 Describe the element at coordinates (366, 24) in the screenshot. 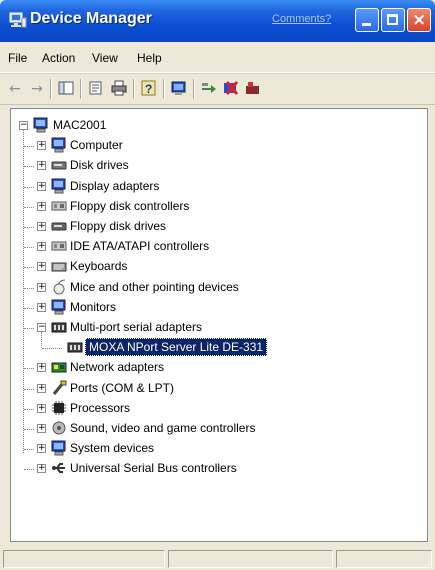

I see `minimize-icon` at that location.